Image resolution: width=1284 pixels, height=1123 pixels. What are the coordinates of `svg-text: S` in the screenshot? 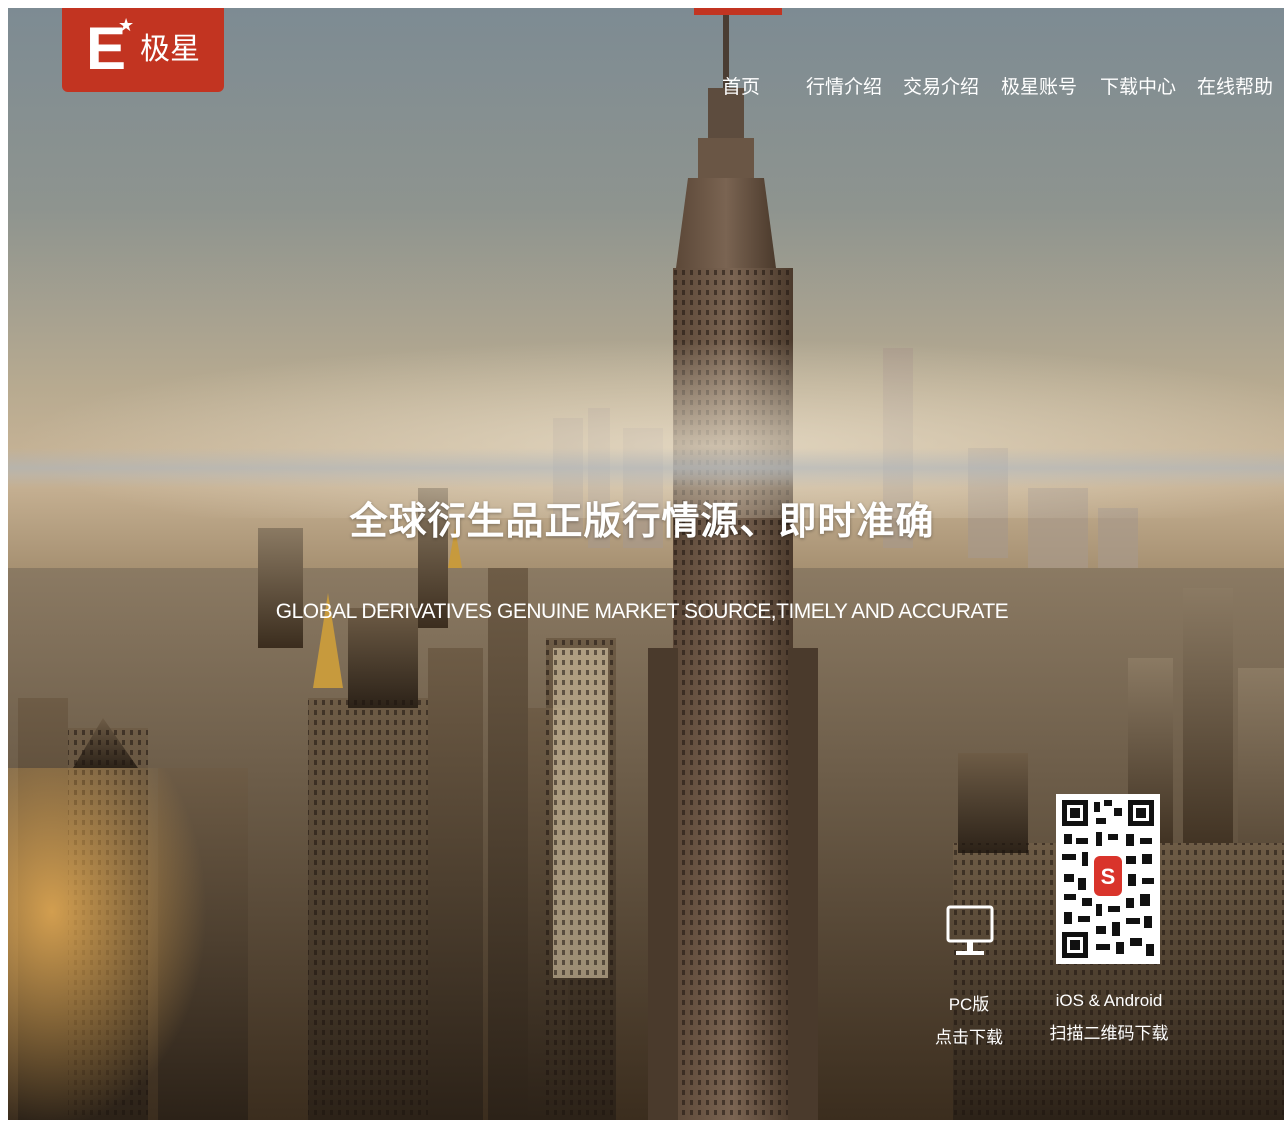 It's located at (1108, 876).